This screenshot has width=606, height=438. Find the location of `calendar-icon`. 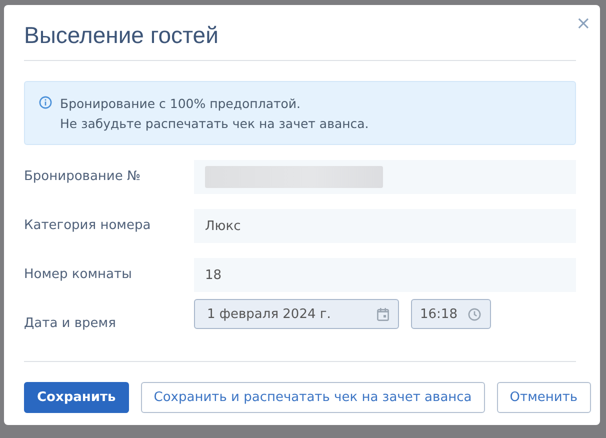

calendar-icon is located at coordinates (383, 314).